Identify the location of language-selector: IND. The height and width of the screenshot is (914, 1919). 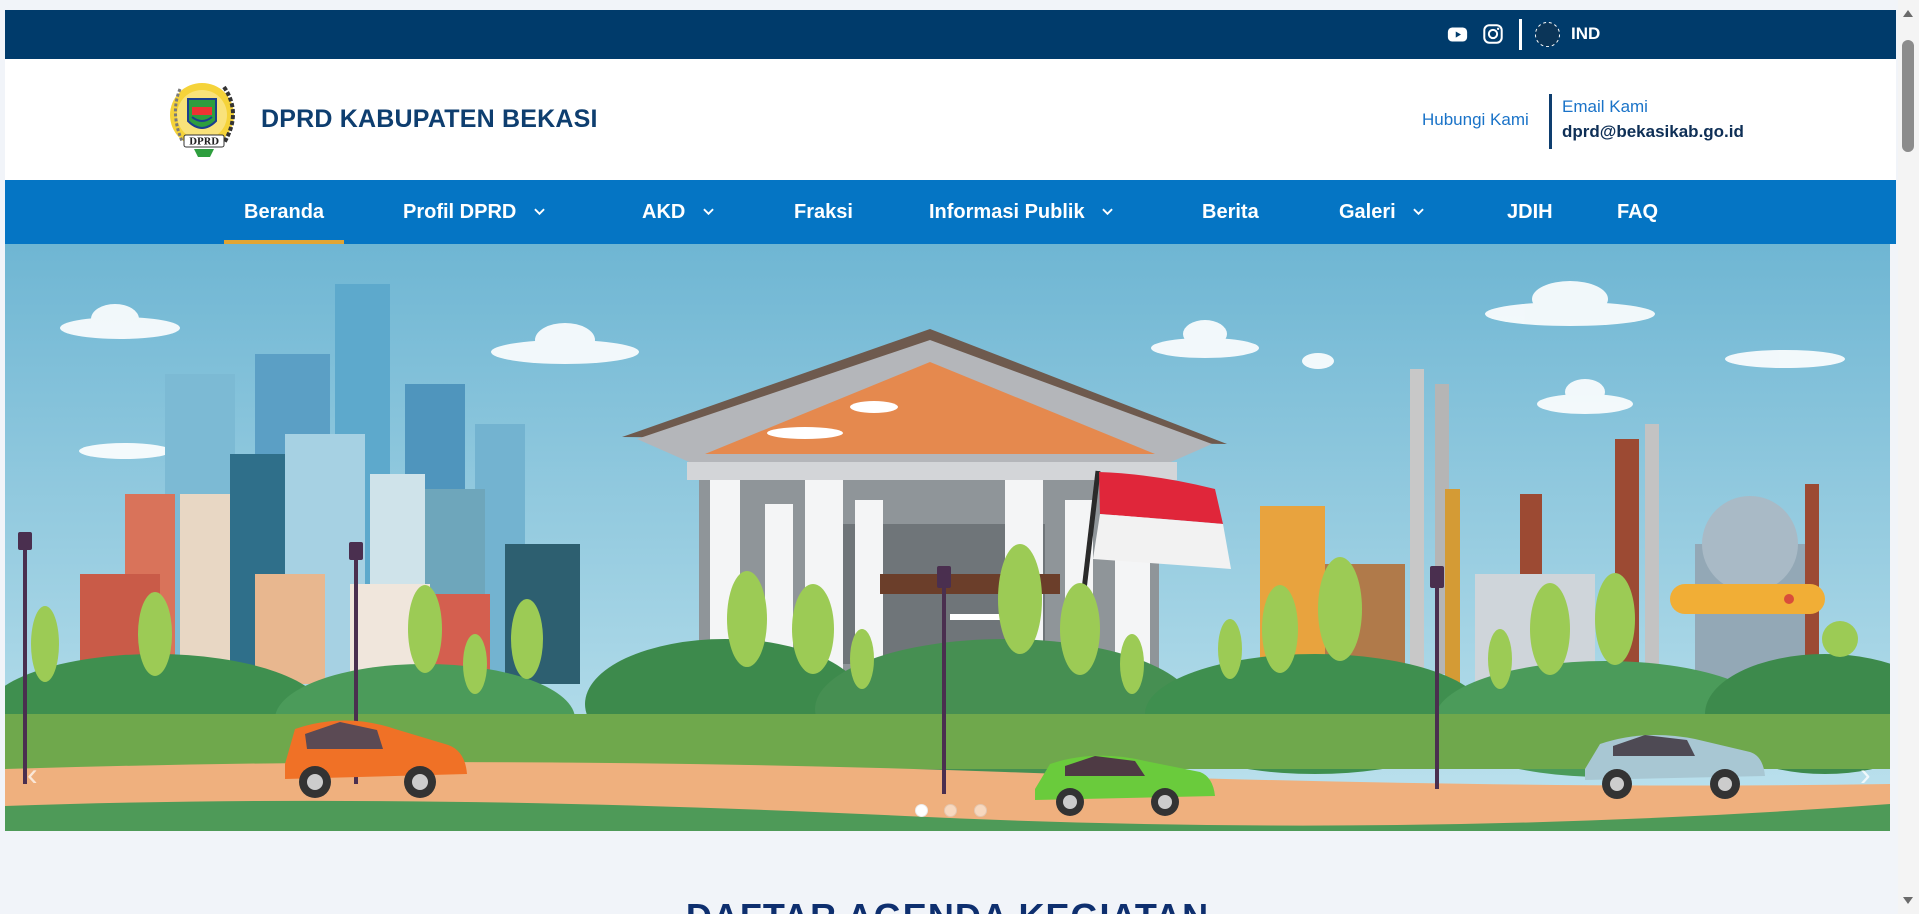
(1585, 34).